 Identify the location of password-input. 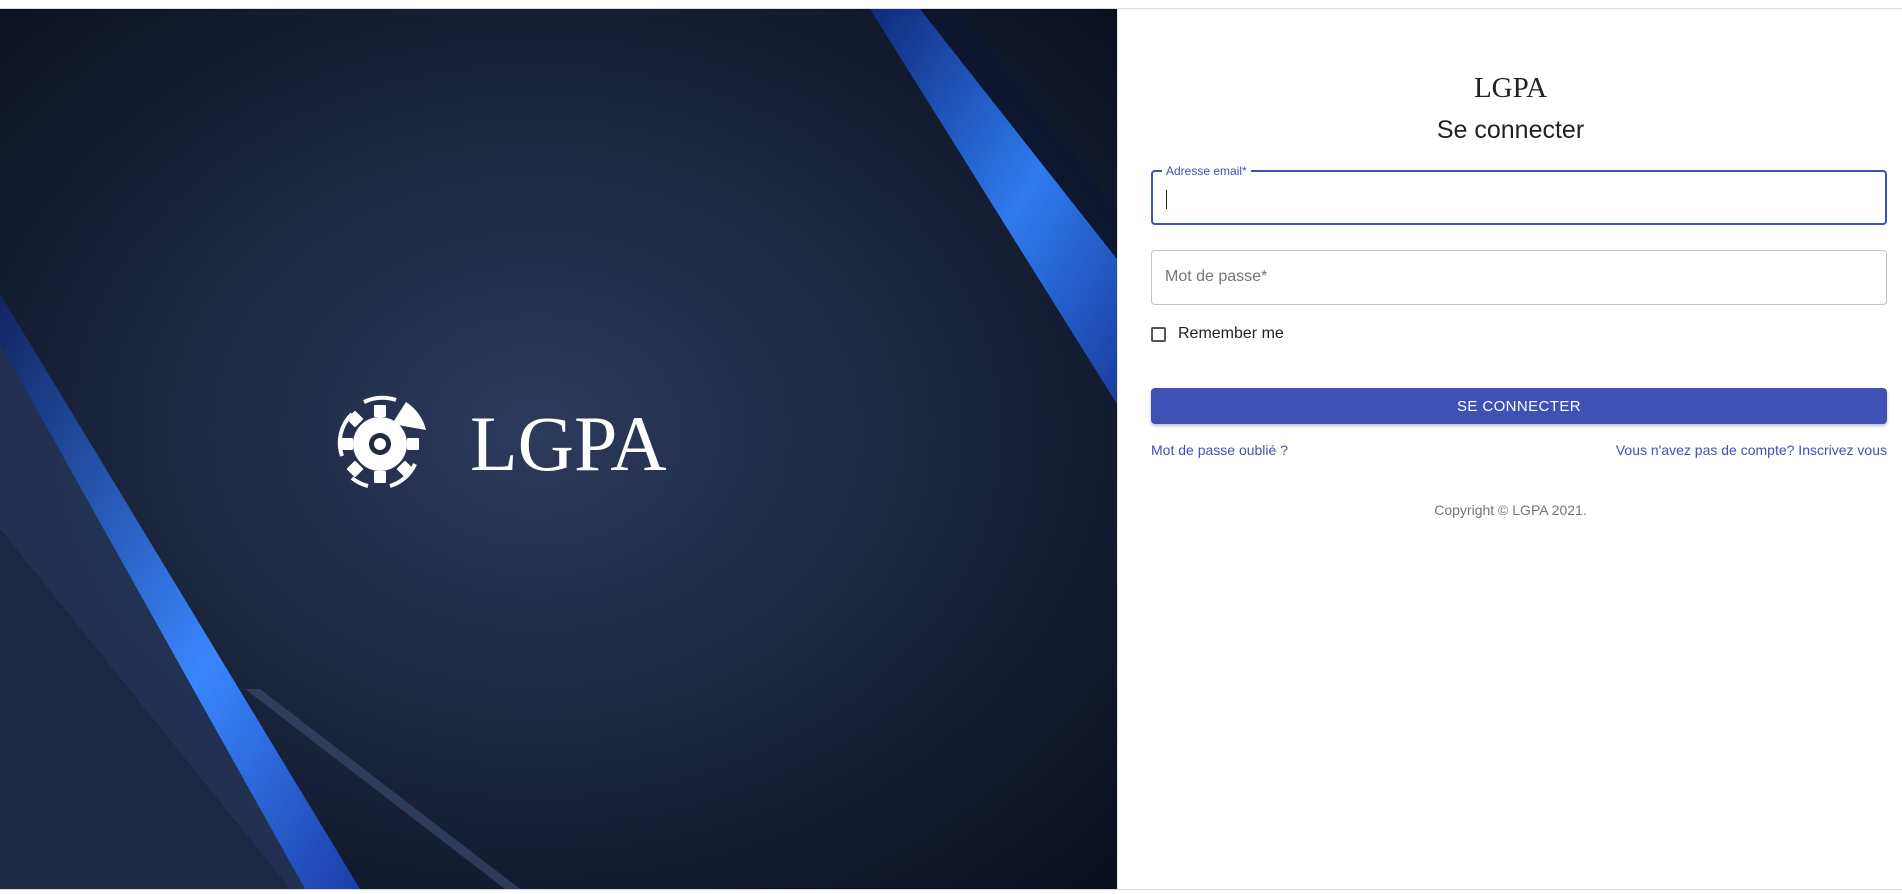
(1514, 277).